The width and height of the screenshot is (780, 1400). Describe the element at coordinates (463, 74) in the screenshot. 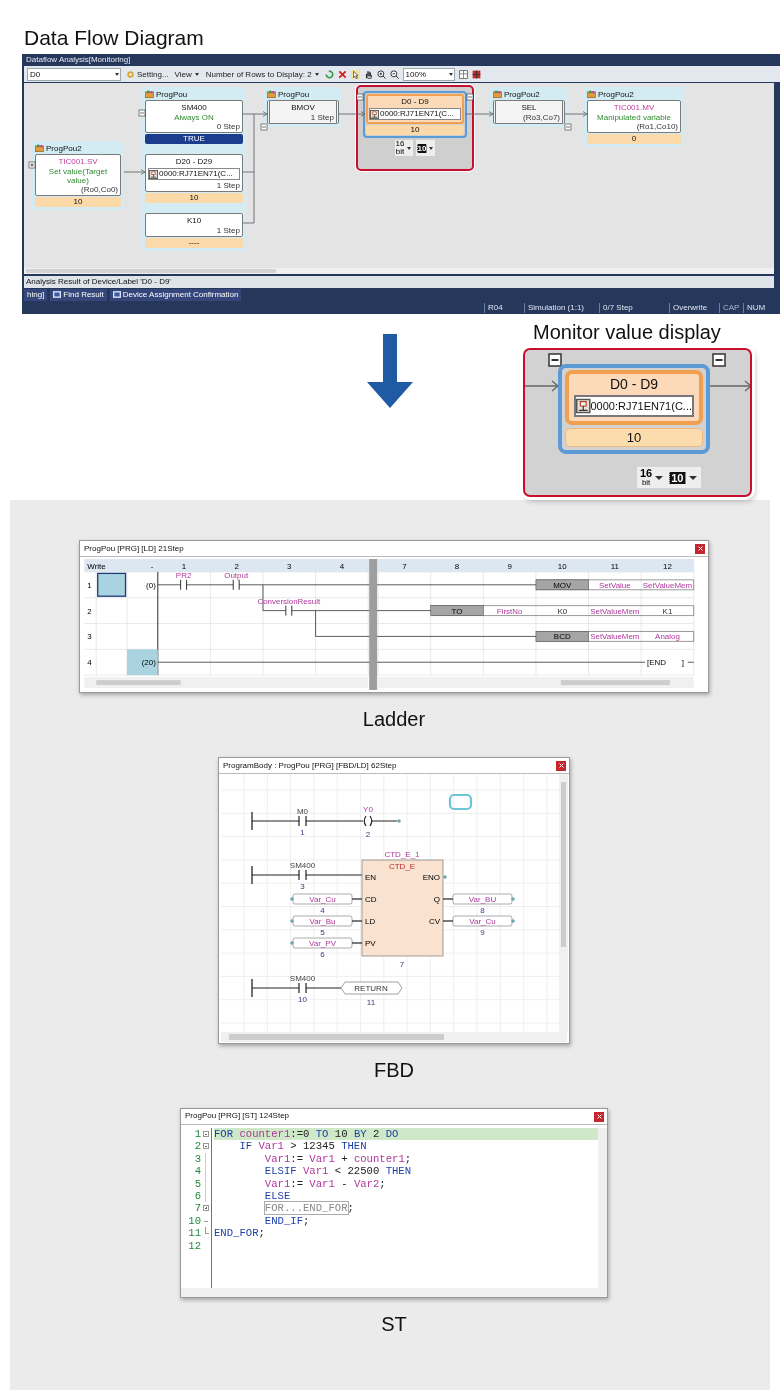

I see `table-icon` at that location.